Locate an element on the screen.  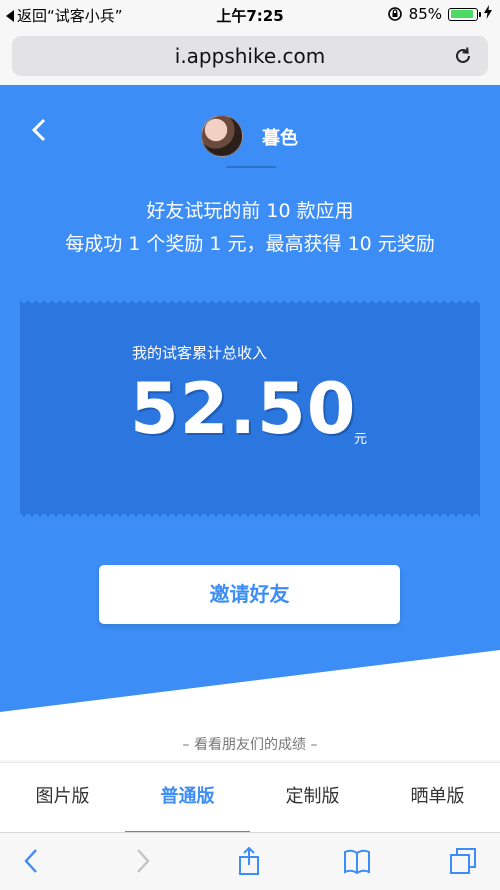
reload-icon is located at coordinates (463, 56).